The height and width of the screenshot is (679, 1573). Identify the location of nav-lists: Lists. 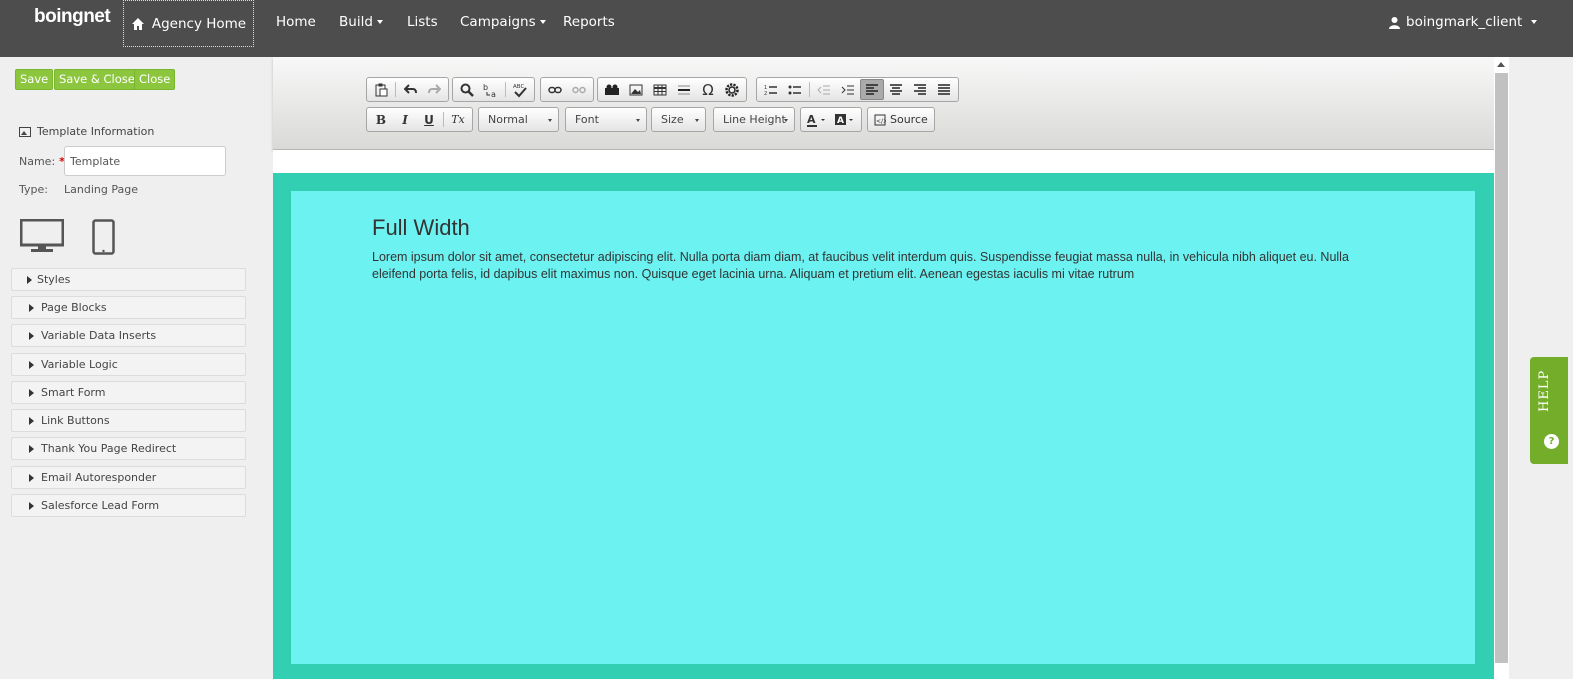
(422, 22).